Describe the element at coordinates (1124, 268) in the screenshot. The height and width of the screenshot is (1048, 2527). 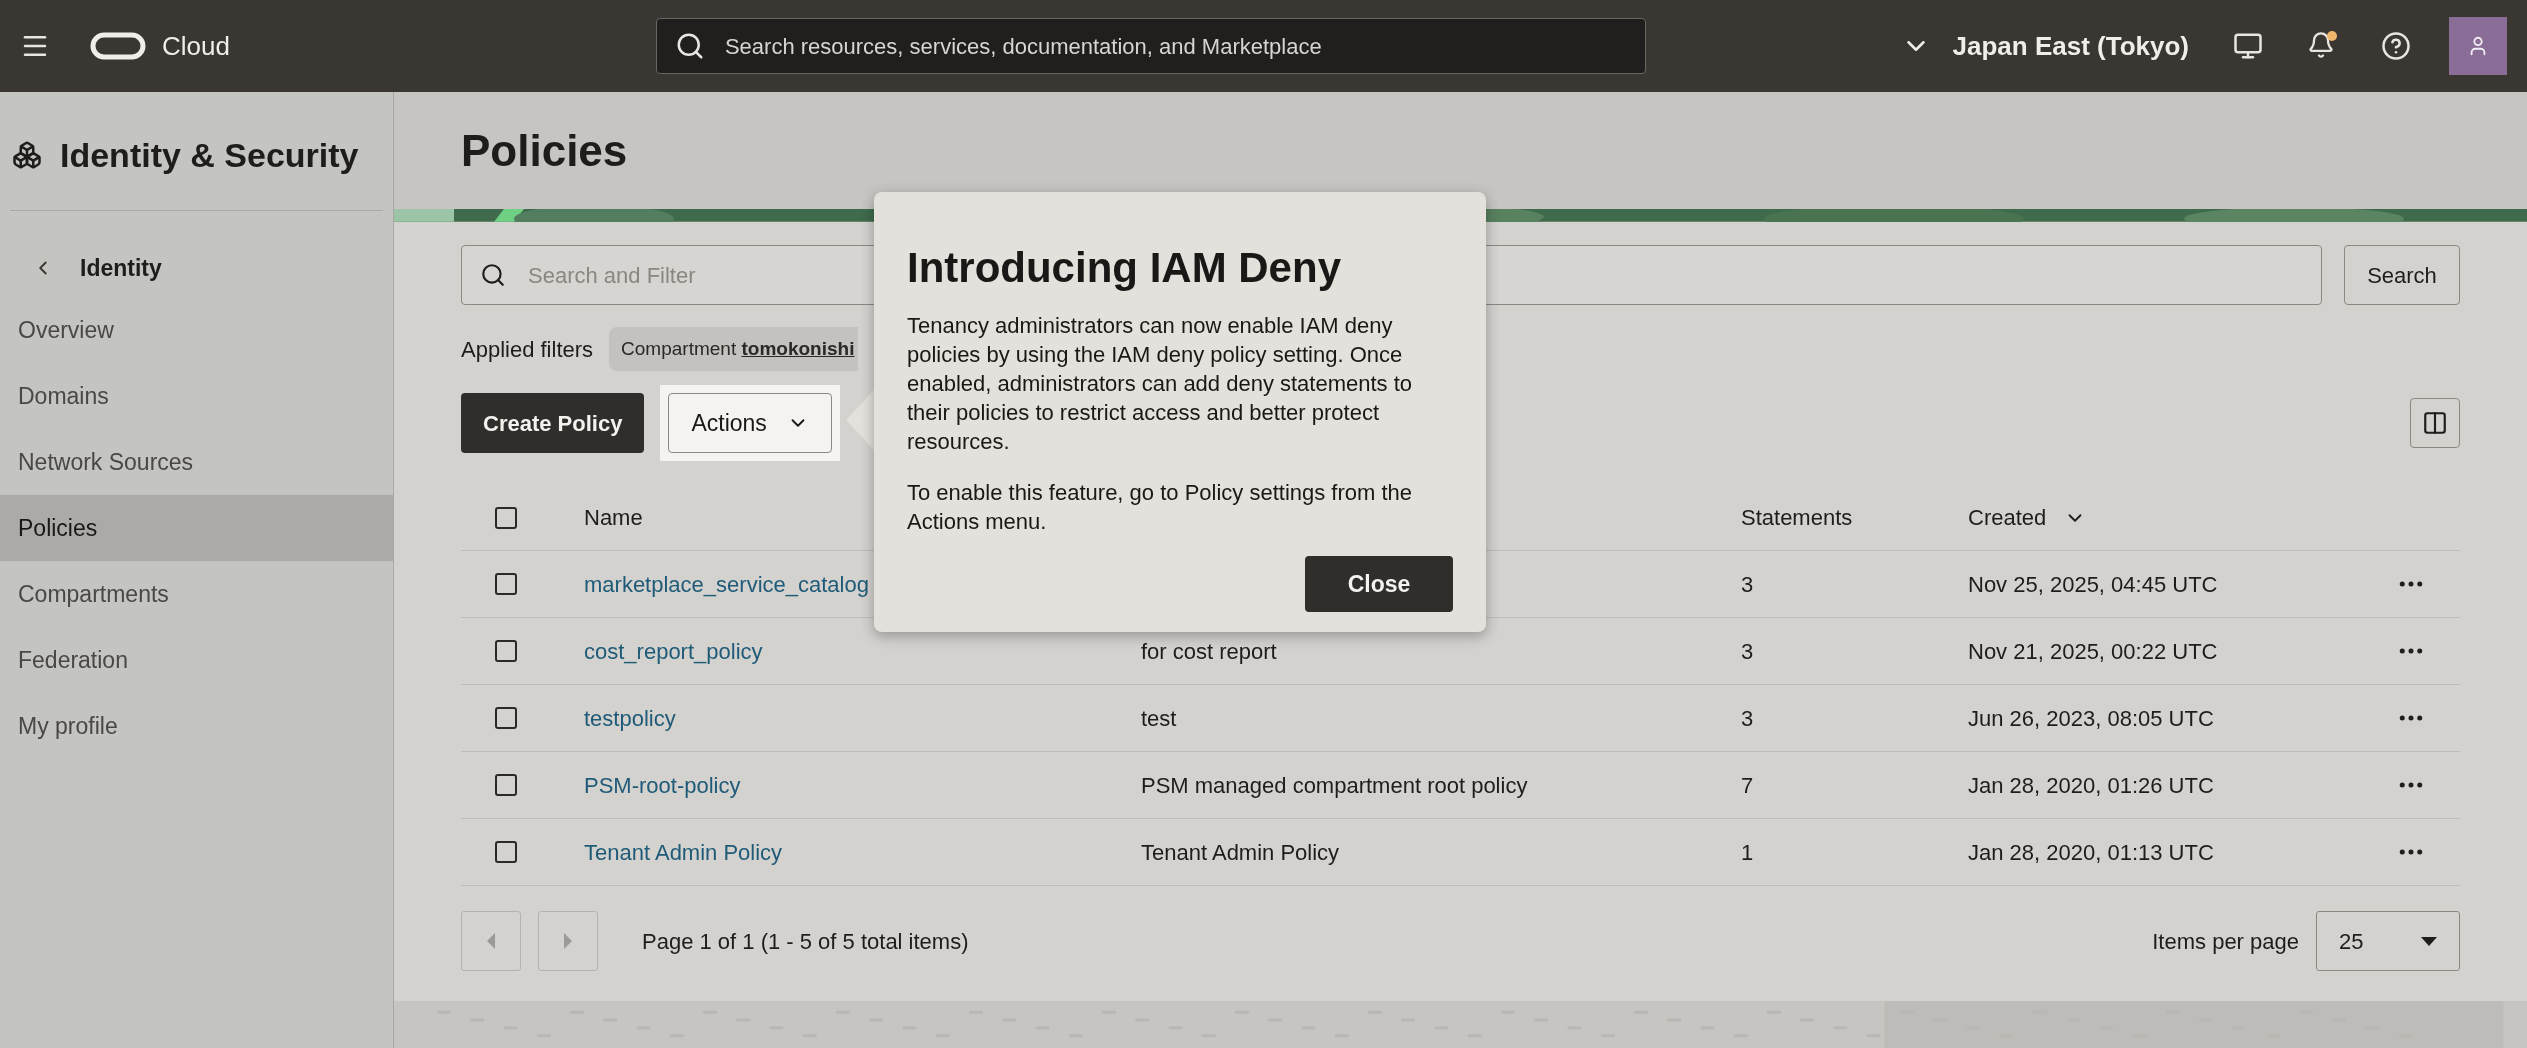
I see `dialog-title: Introducing IAM Deny` at that location.